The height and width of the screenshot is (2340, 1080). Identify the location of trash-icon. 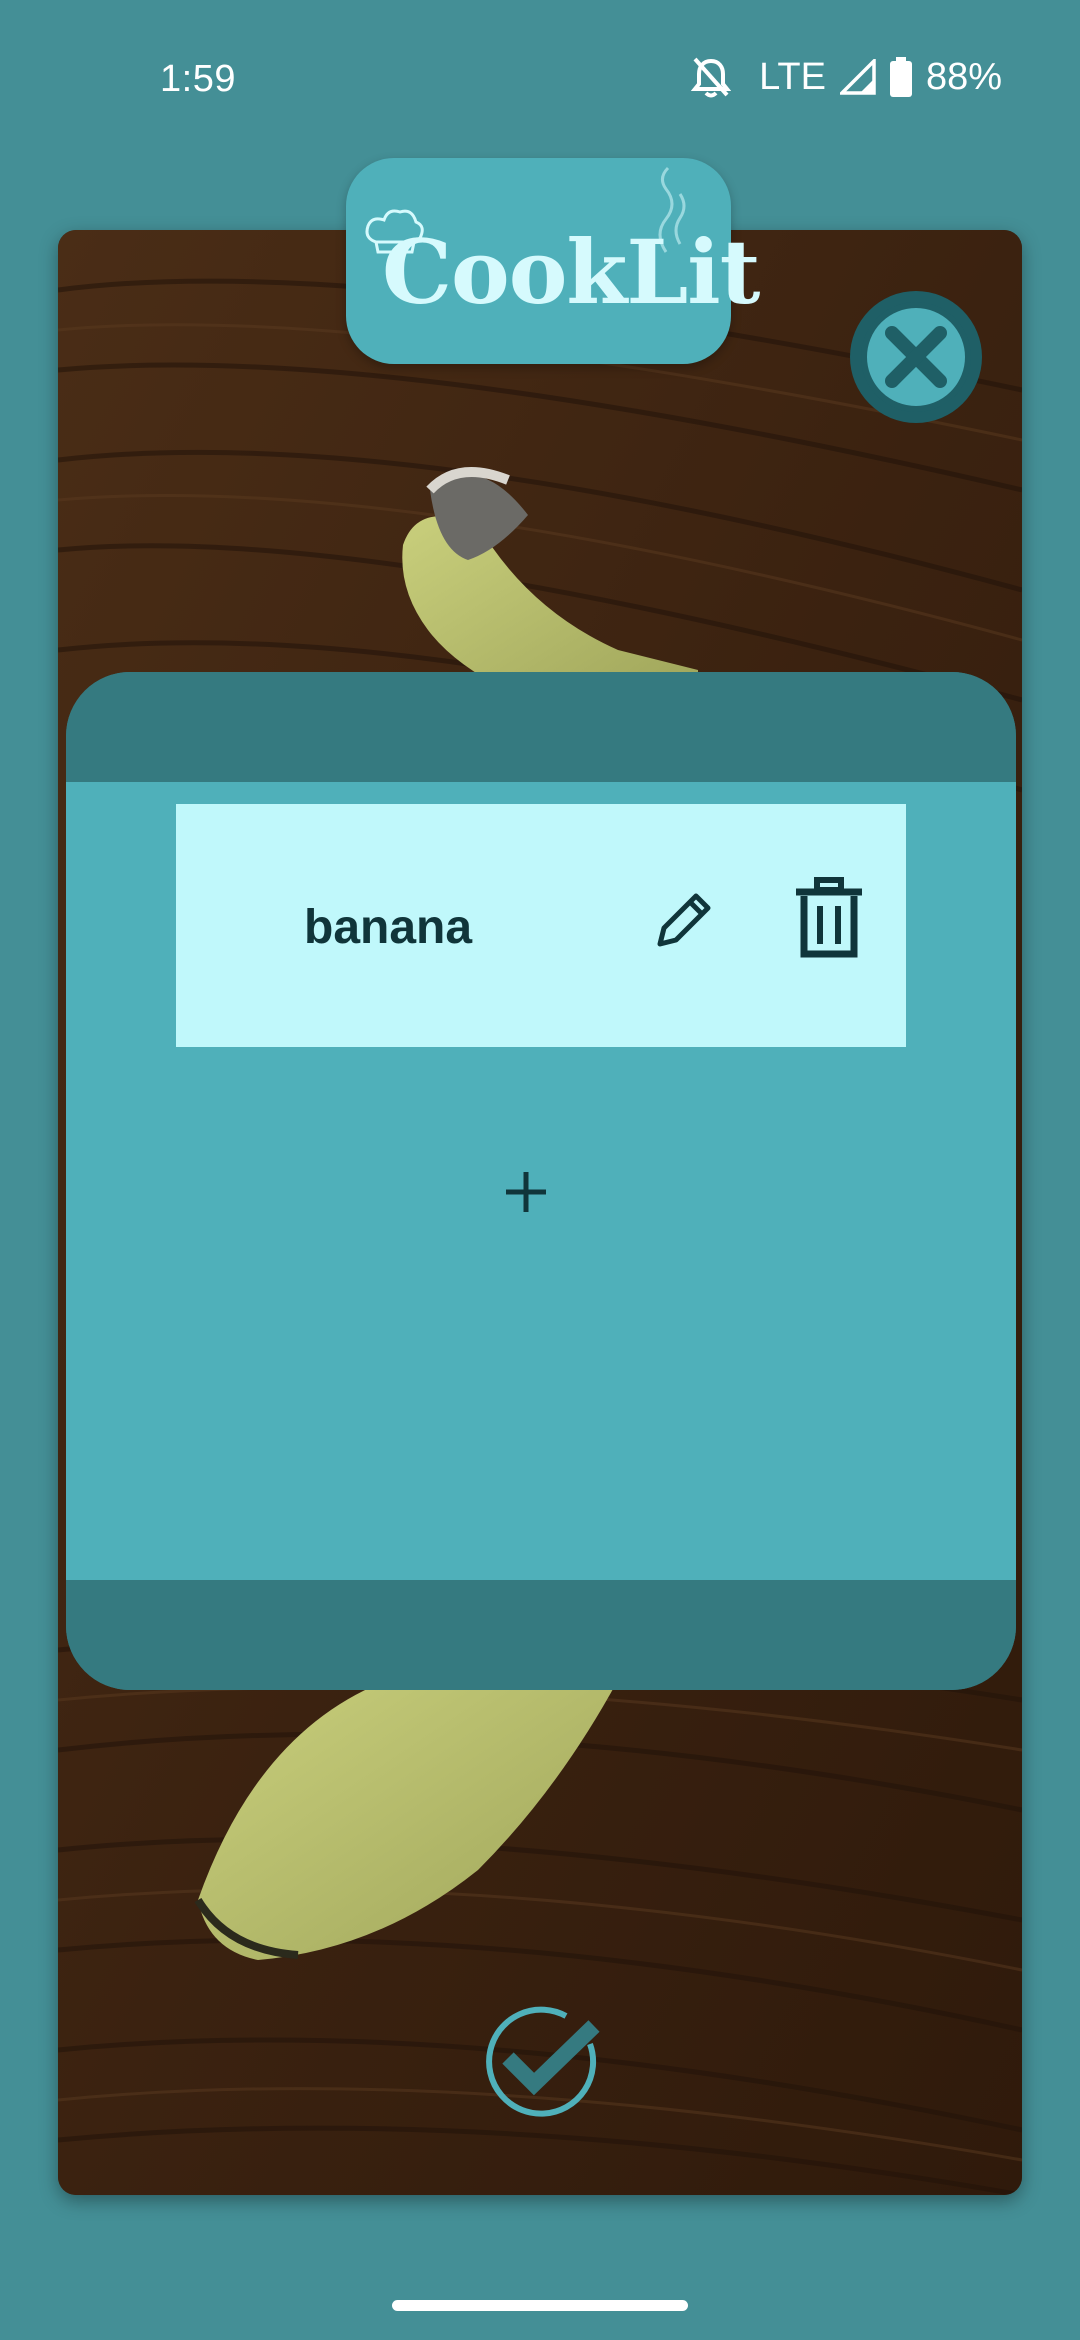
(829, 917).